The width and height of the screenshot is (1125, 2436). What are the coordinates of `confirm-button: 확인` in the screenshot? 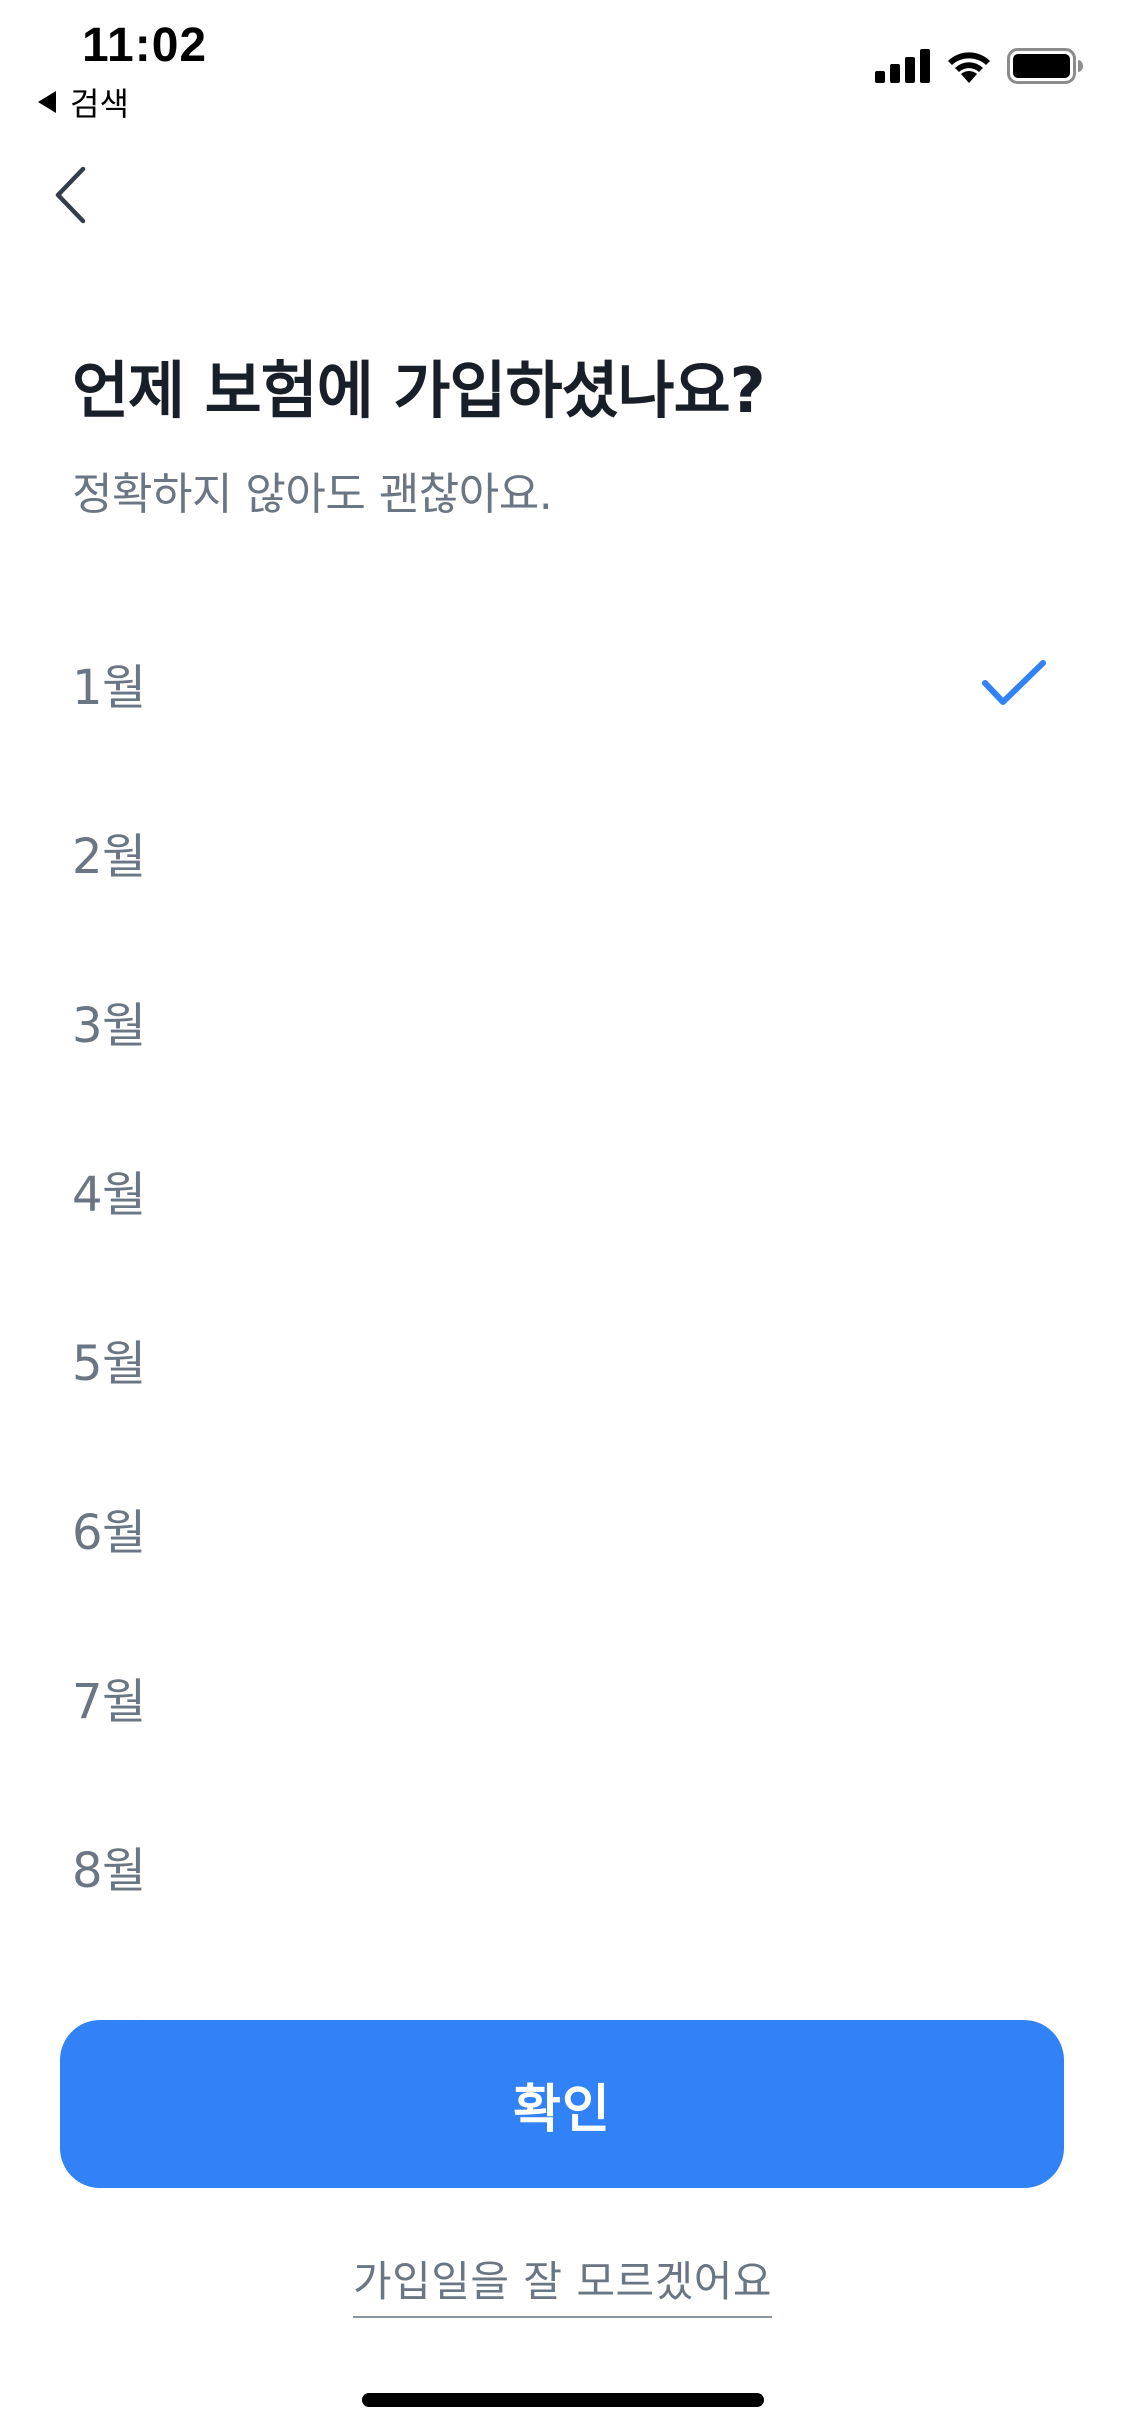 It's located at (562, 2104).